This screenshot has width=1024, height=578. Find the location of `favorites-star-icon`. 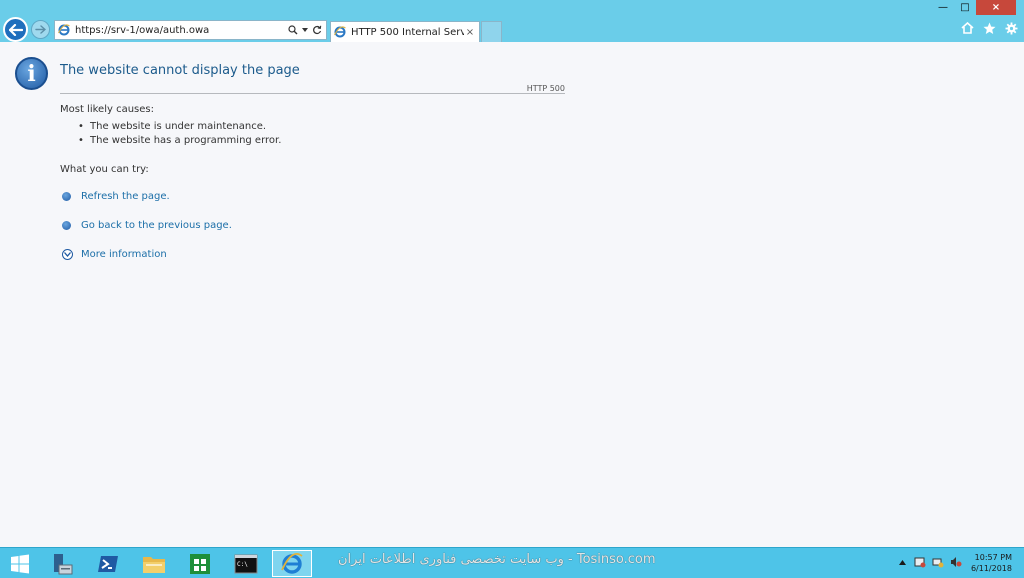

favorites-star-icon is located at coordinates (989, 28).